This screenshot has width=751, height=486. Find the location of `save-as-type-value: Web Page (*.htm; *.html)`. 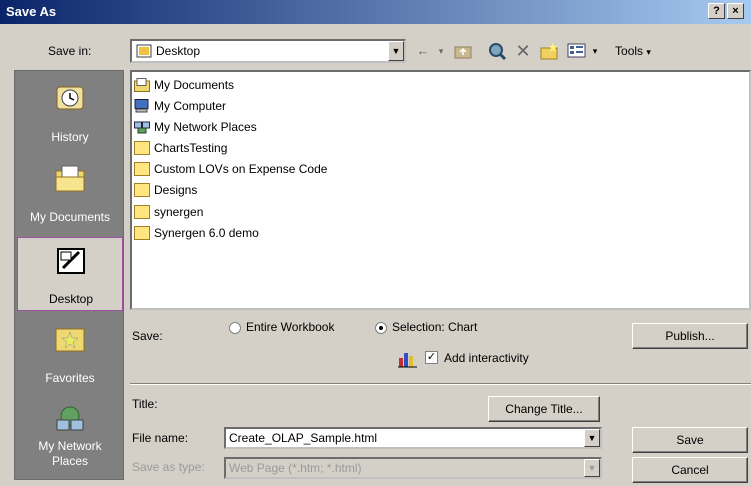

save-as-type-value: Web Page (*.htm; *.html) is located at coordinates (295, 468).